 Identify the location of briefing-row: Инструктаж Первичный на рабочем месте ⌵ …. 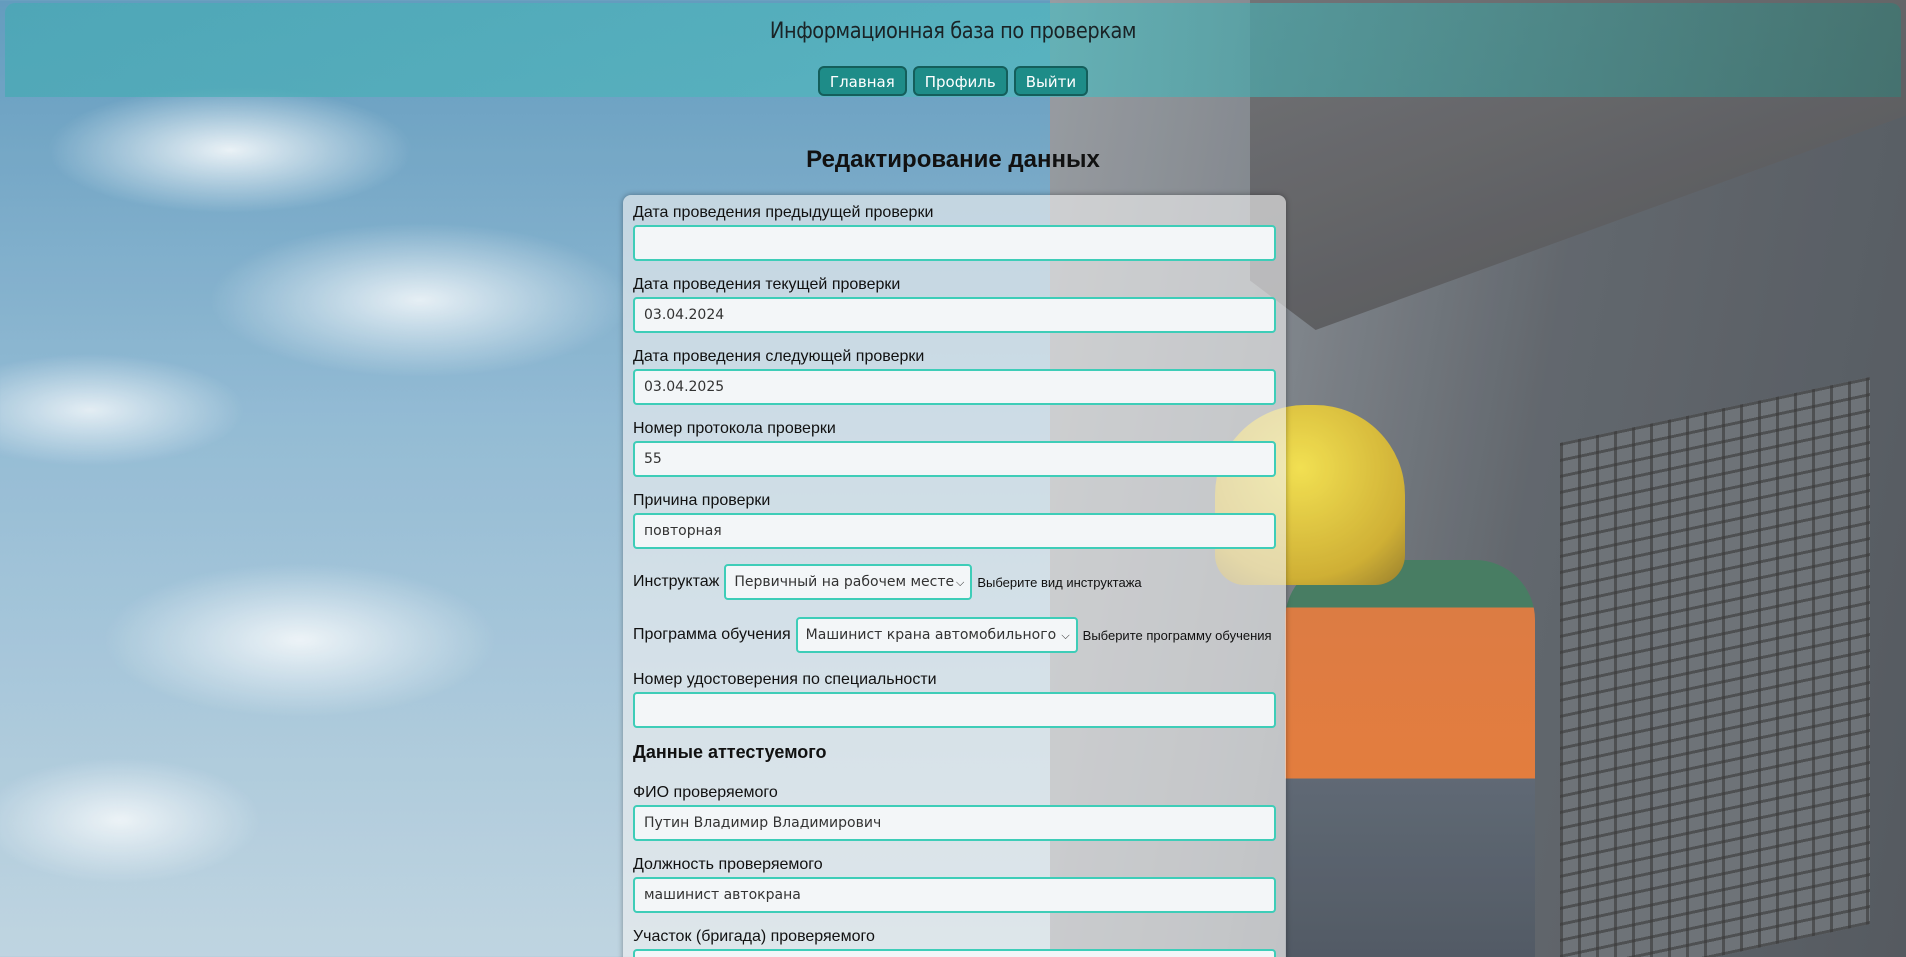
(887, 582).